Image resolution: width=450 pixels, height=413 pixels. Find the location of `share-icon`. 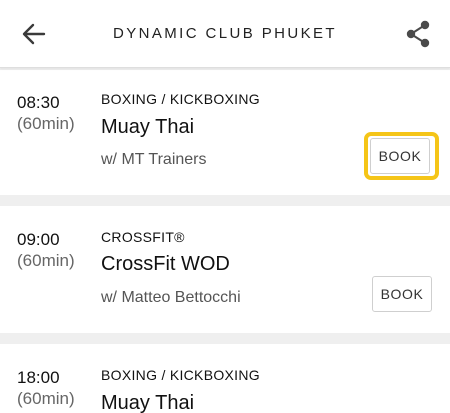

share-icon is located at coordinates (418, 34).